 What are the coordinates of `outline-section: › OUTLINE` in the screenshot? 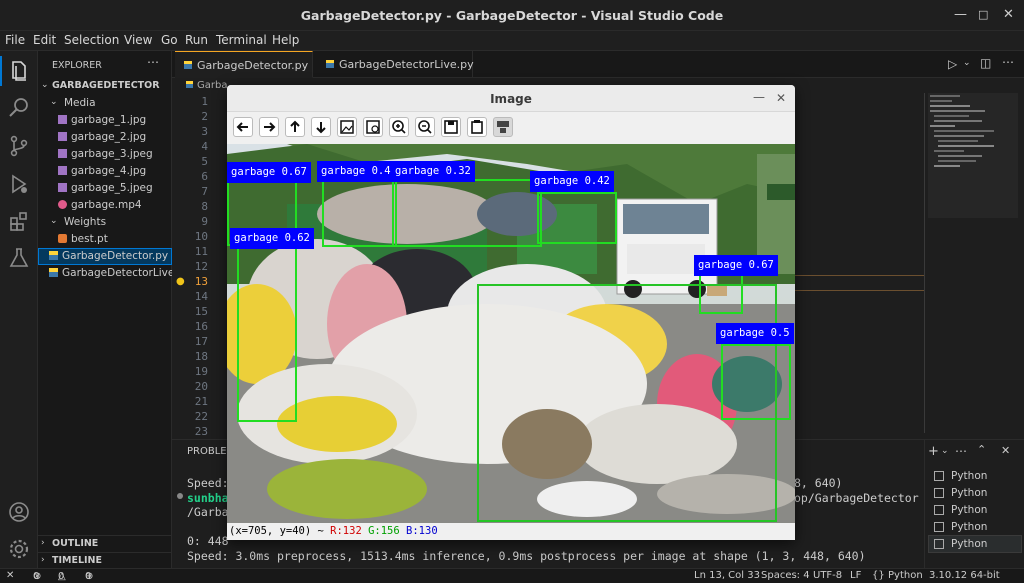 It's located at (105, 543).